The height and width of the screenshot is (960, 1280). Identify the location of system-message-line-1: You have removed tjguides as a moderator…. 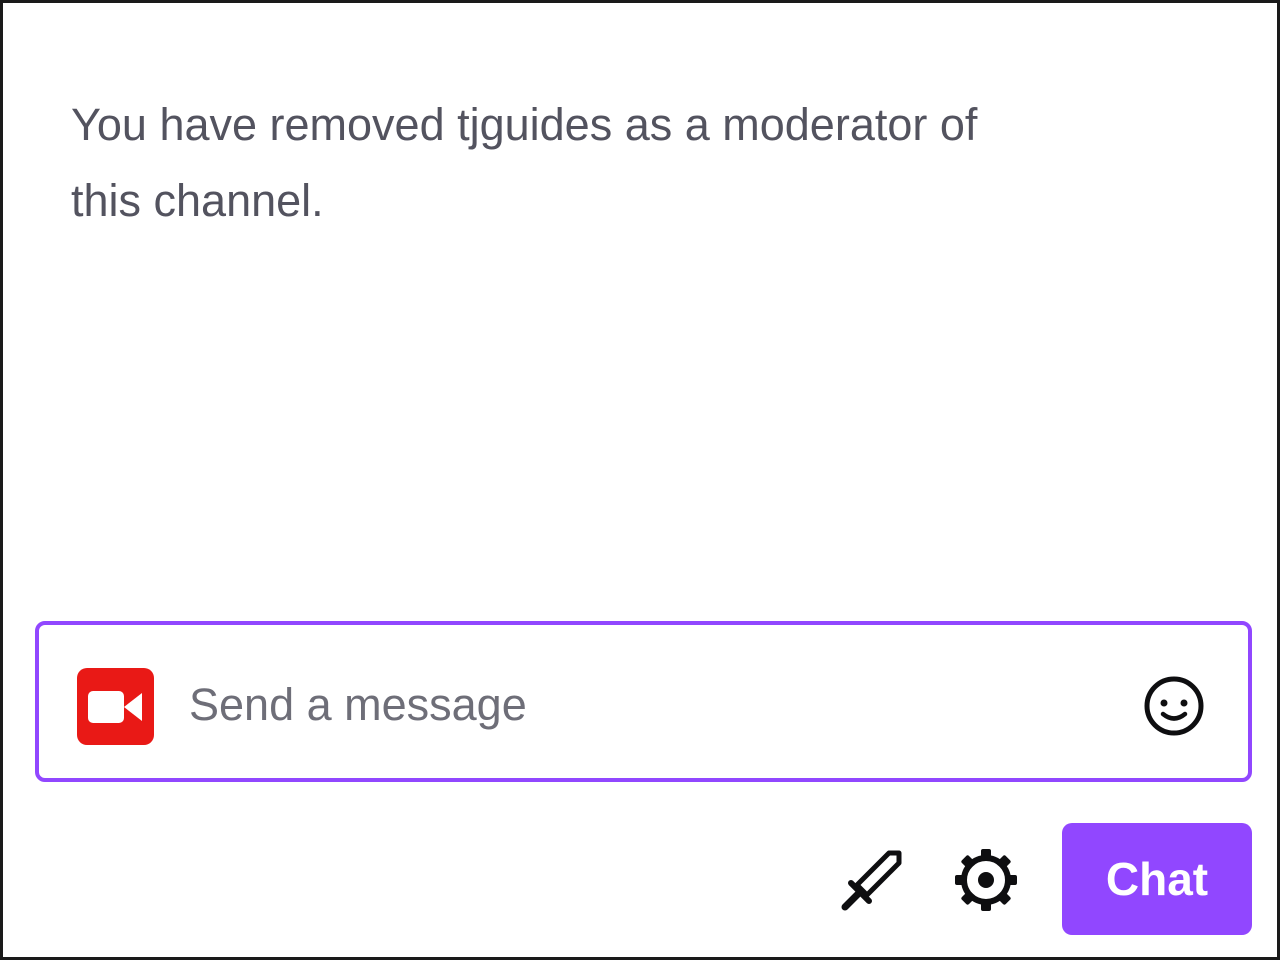
(524, 124).